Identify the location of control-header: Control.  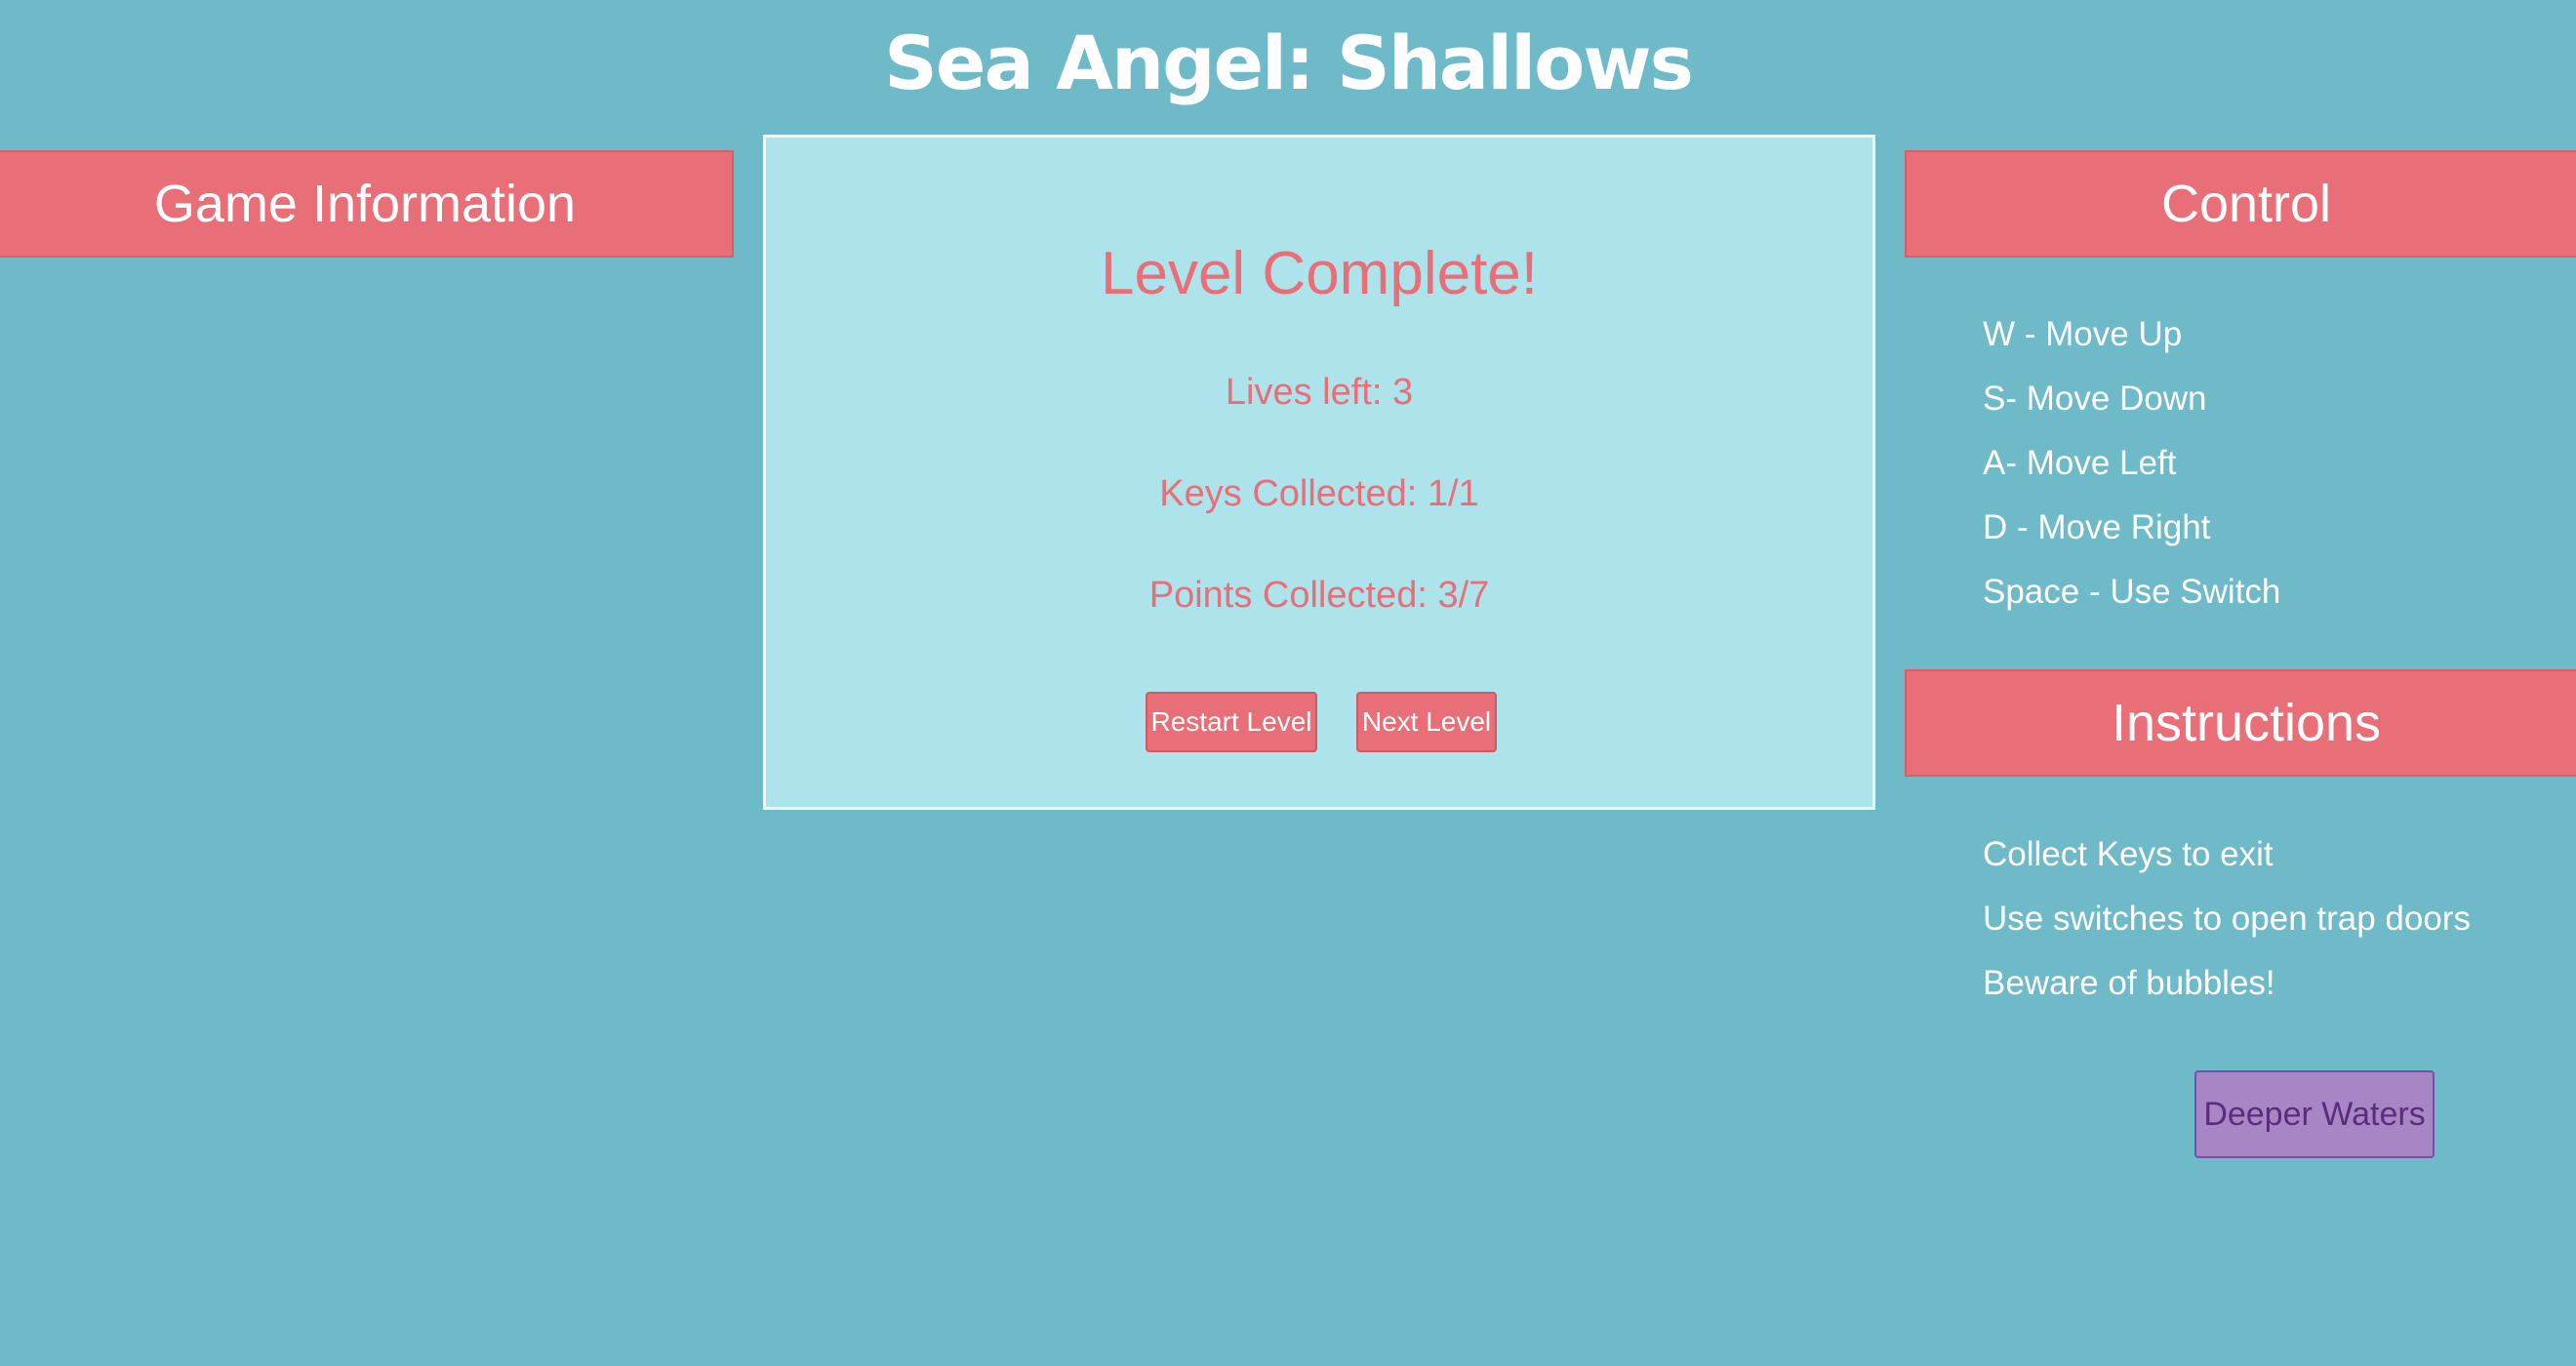
(2240, 204).